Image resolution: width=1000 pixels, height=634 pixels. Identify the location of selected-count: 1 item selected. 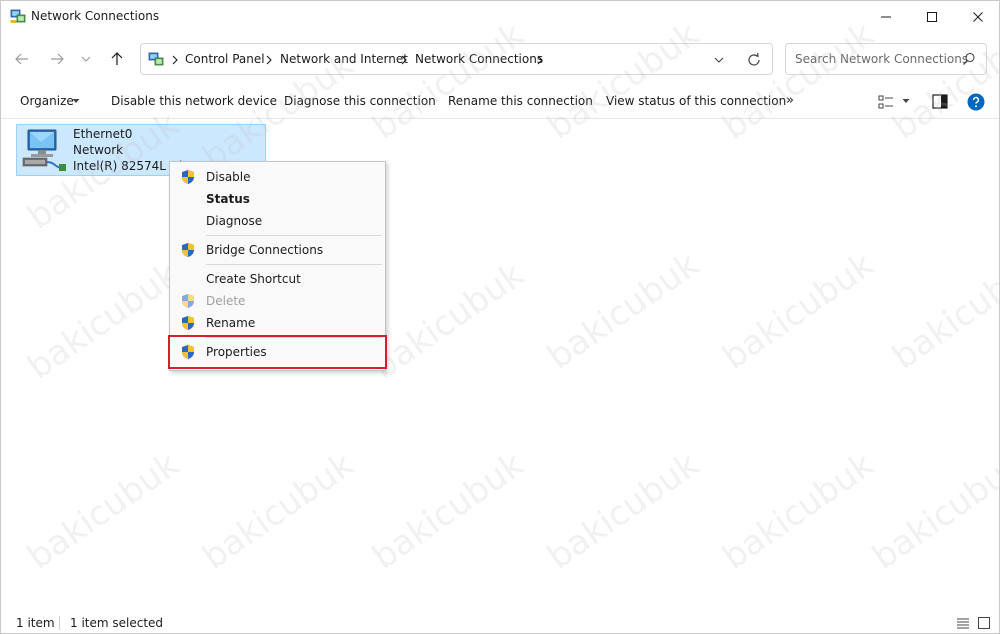
(117, 623).